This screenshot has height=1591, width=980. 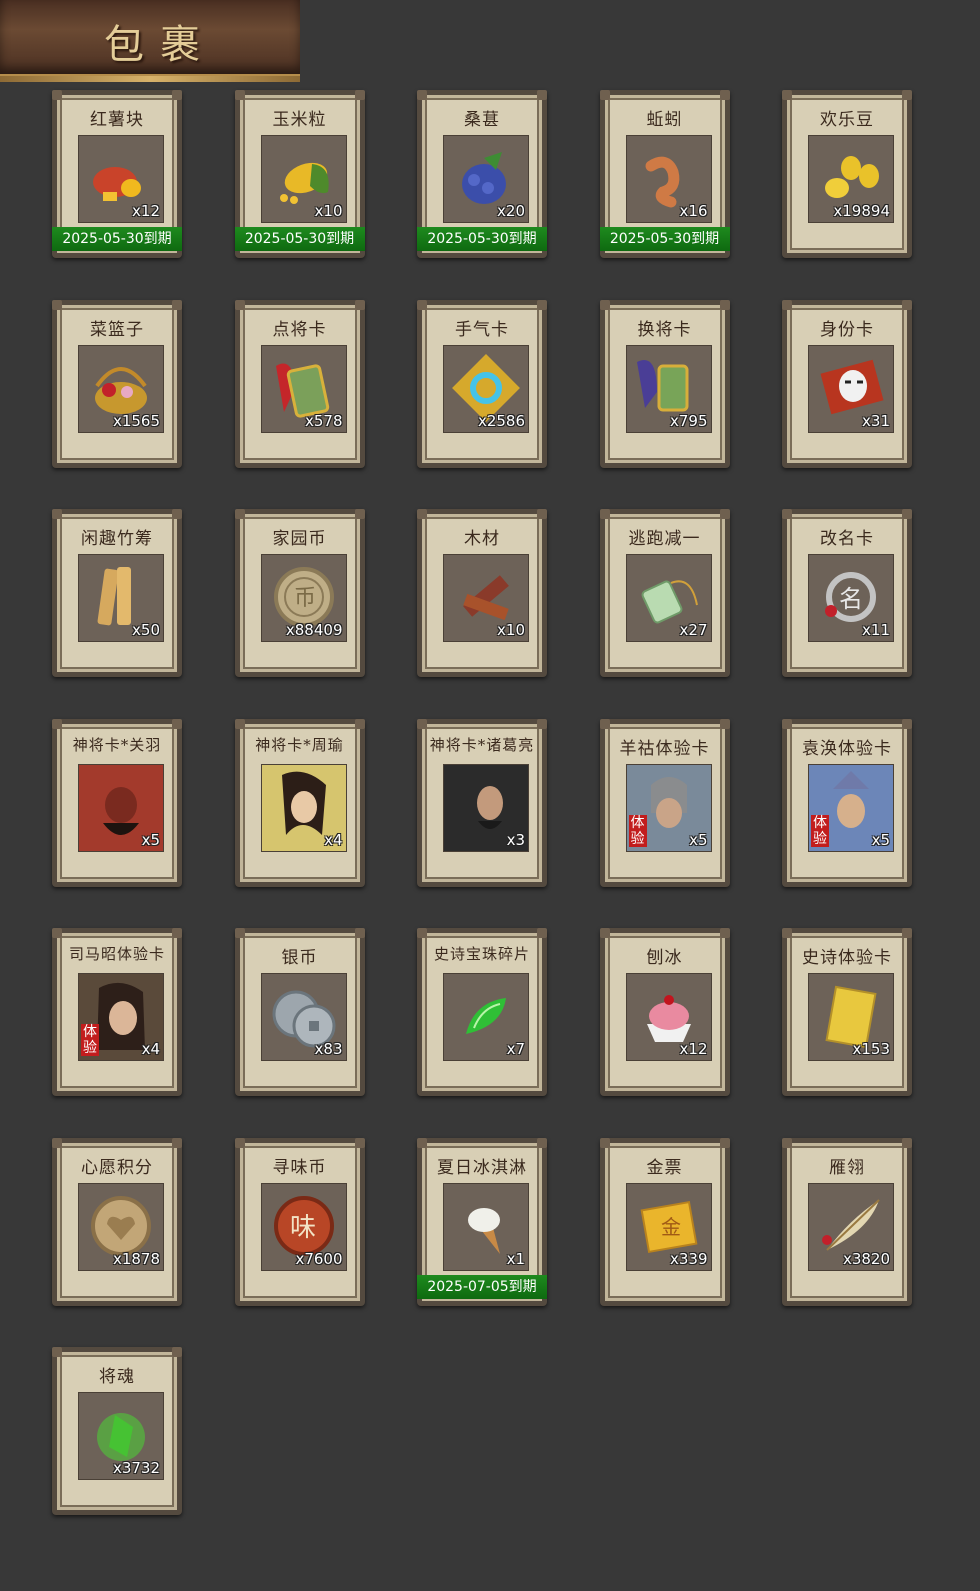 I want to click on item-card: 神将卡*关羽 x5, so click(x=117, y=802).